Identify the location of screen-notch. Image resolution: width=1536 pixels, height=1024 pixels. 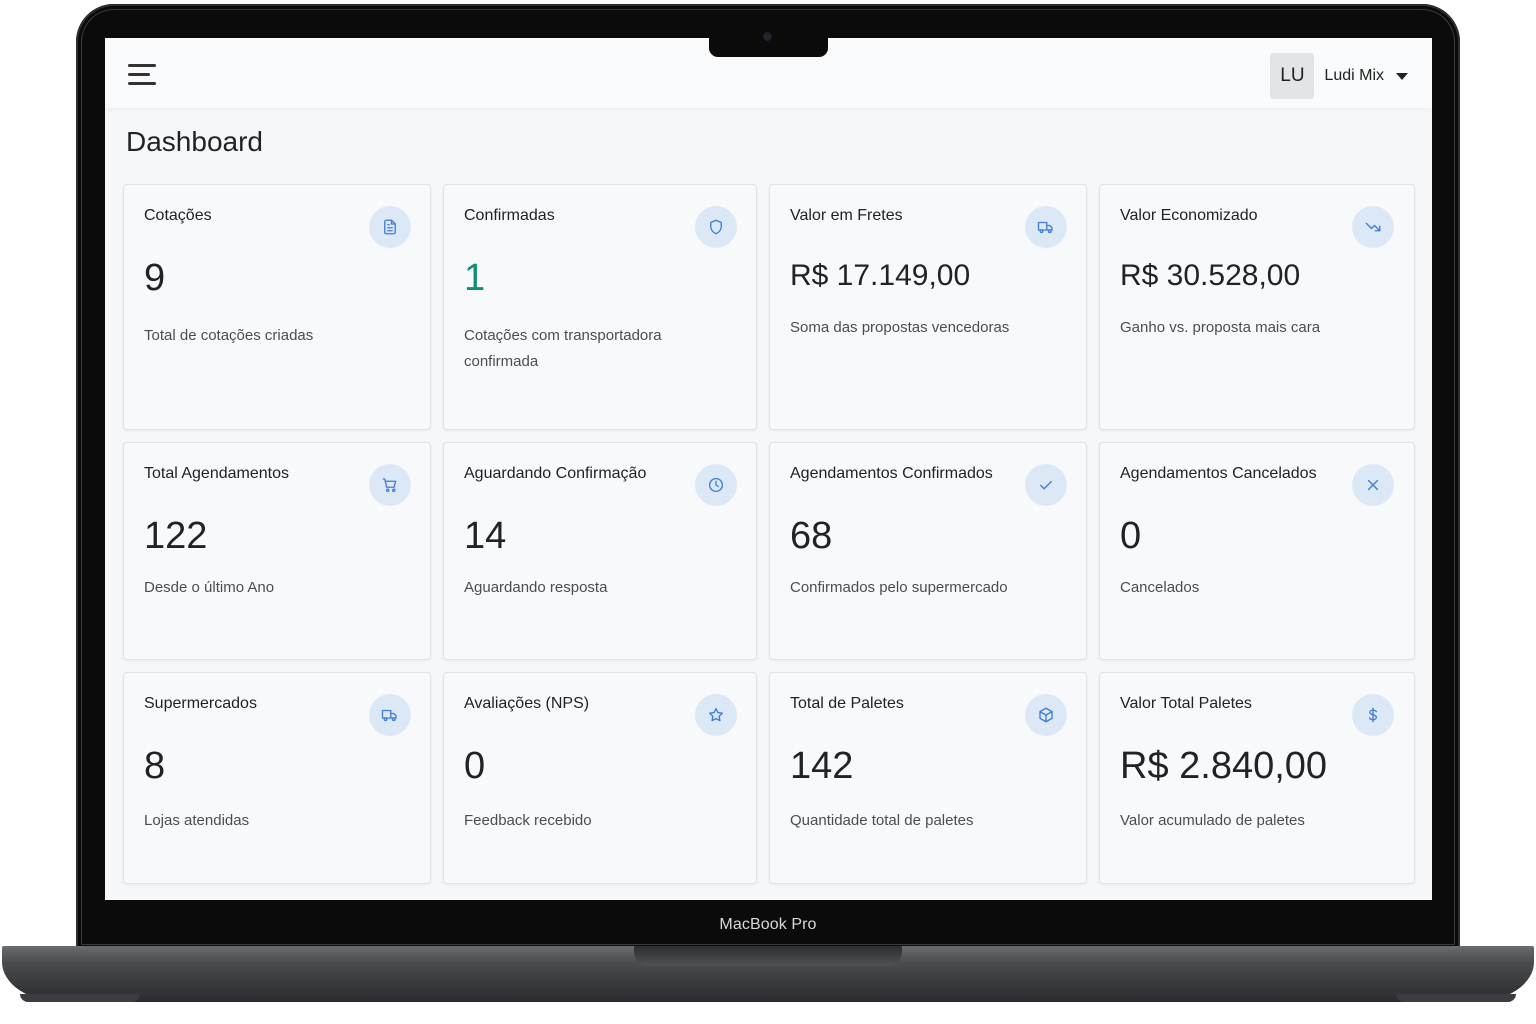
(768, 47).